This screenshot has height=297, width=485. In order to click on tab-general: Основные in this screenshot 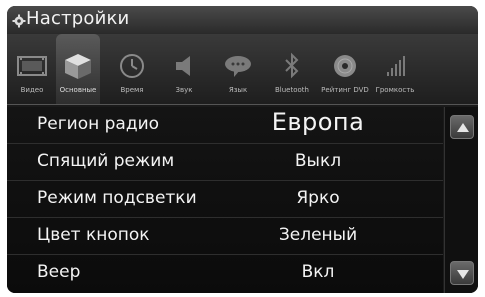, I will do `click(78, 69)`.